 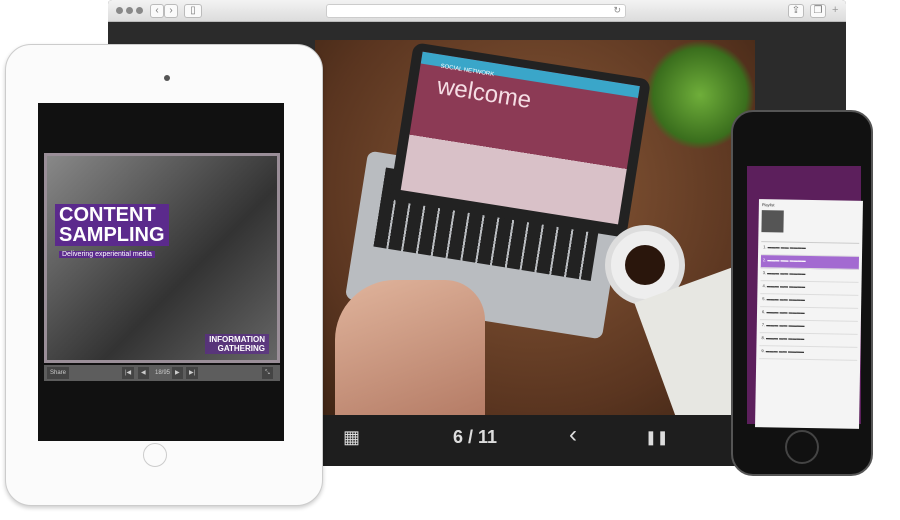 I want to click on minimize-dot, so click(x=129, y=10).